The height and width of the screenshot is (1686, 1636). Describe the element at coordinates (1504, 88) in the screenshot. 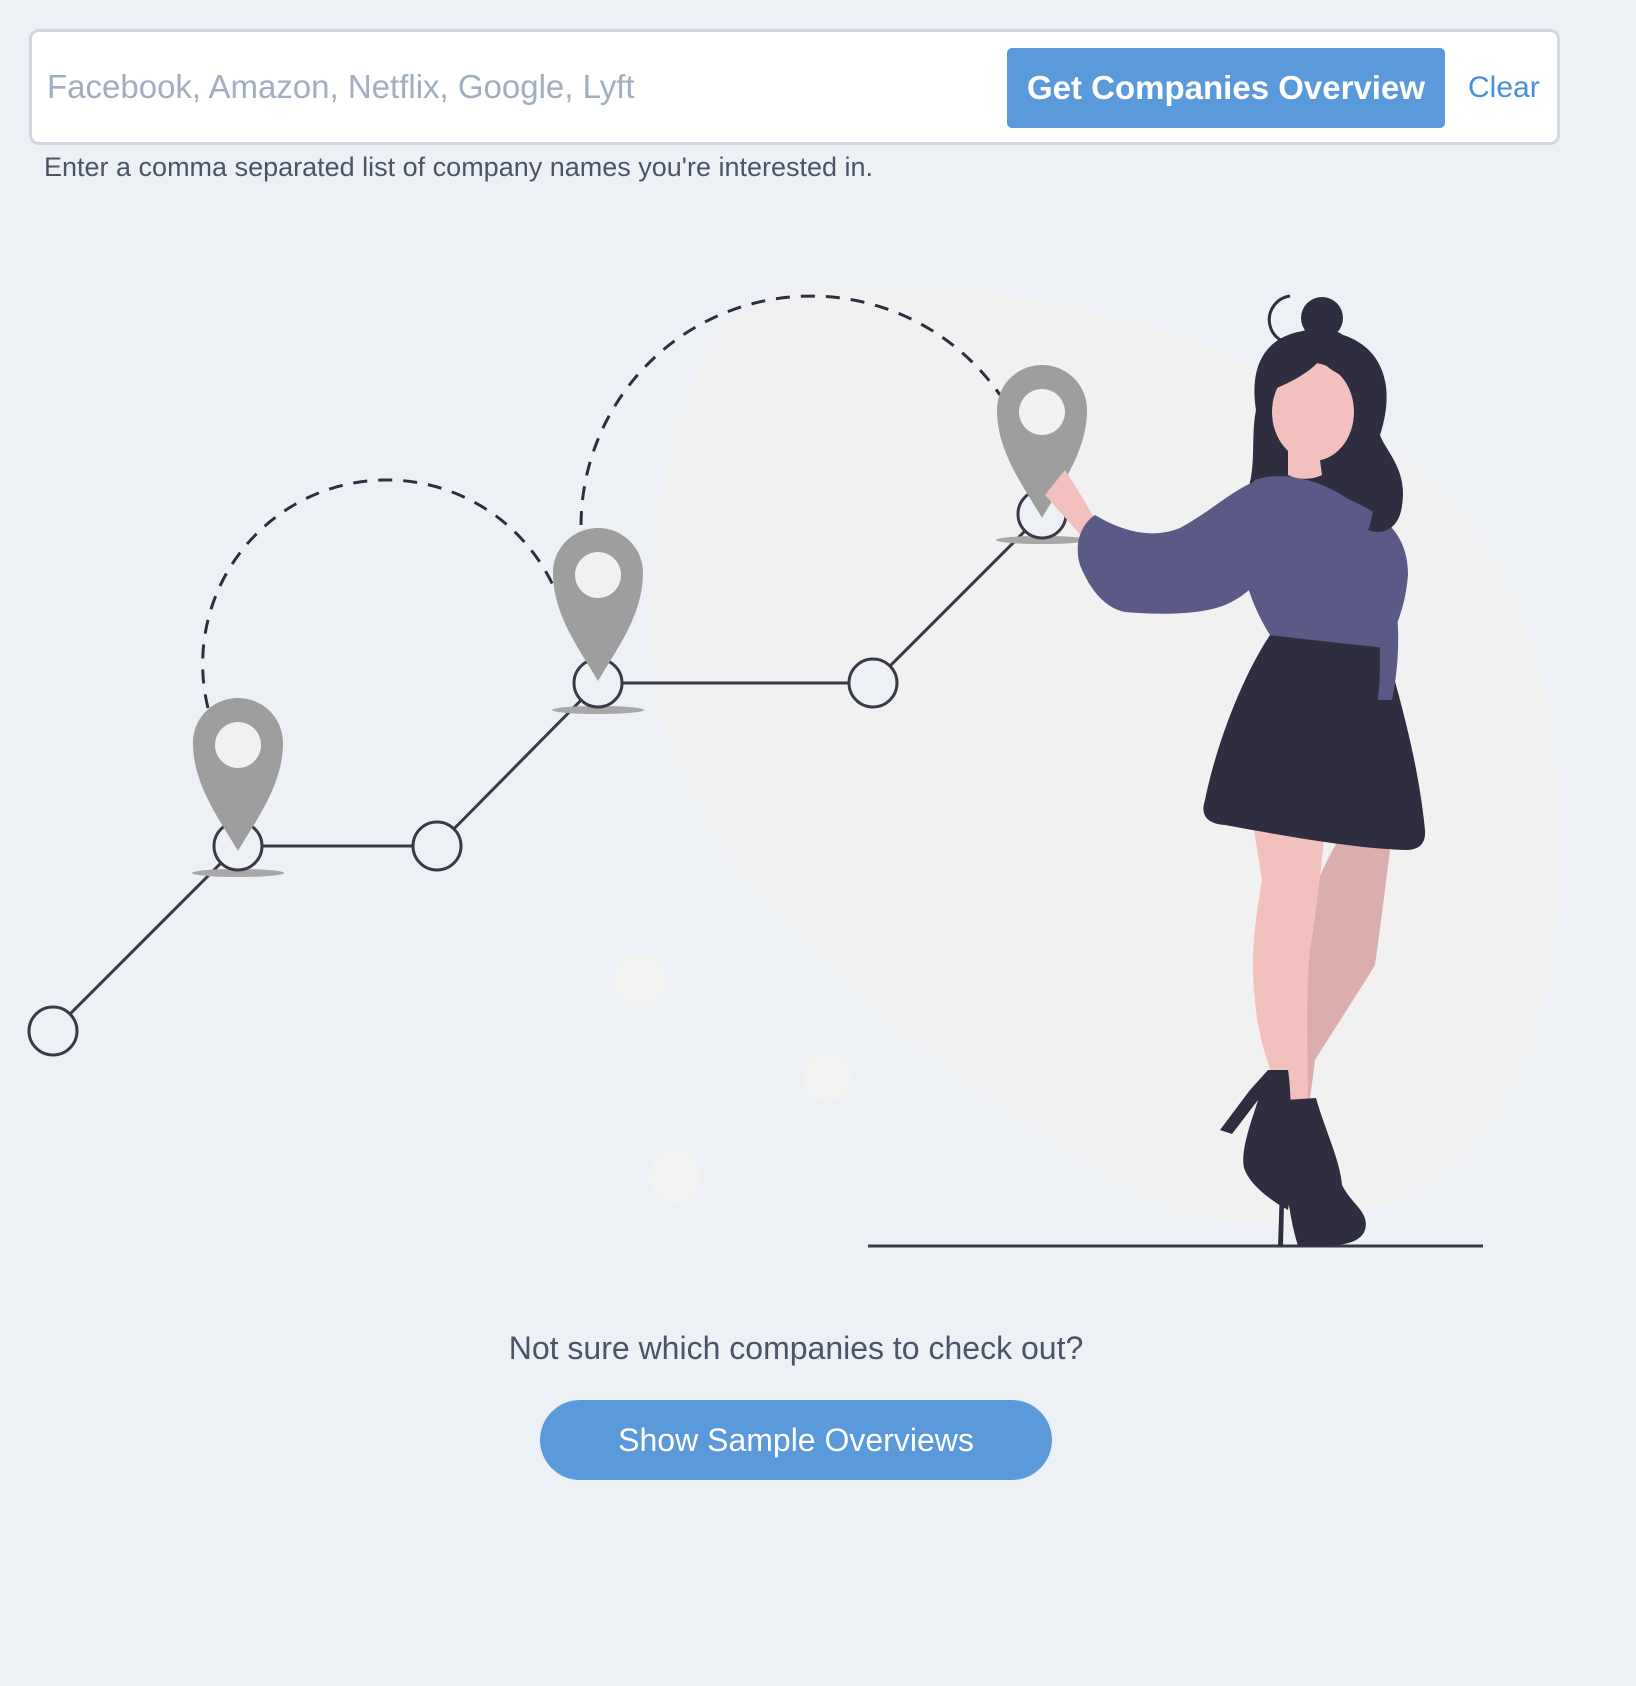

I see `clear-link: Clear` at that location.